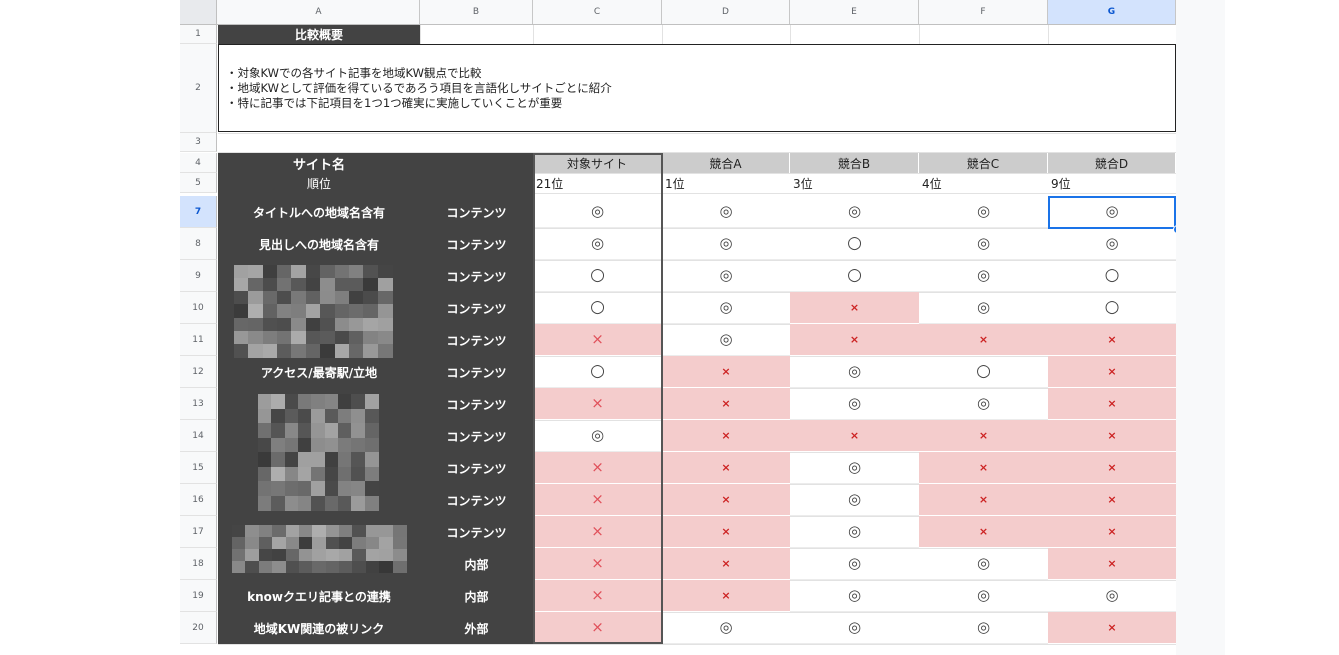 The height and width of the screenshot is (655, 1339). What do you see at coordinates (1112, 183) in the screenshot?
I see `rank-value-5: 9位` at bounding box center [1112, 183].